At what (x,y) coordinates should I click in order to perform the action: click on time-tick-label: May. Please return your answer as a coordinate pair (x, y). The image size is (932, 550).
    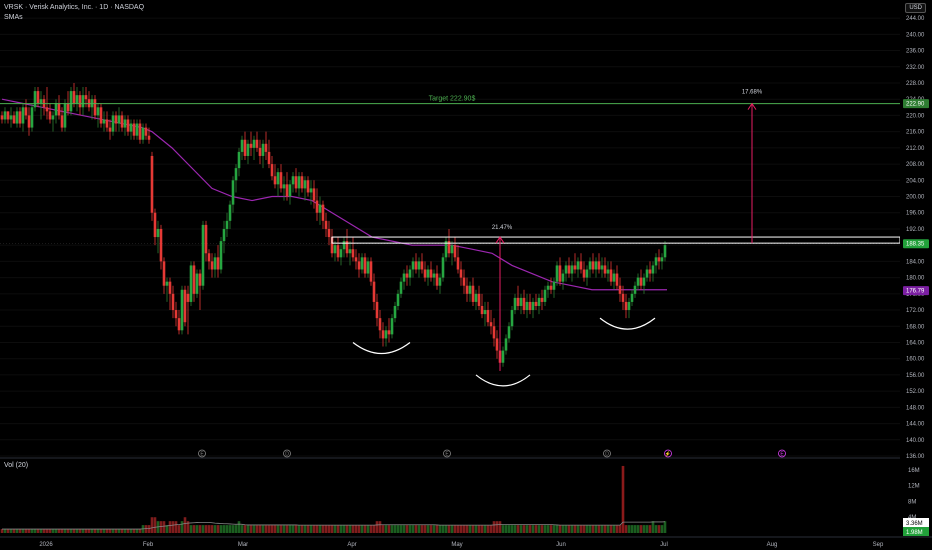
    Looking at the image, I should click on (456, 545).